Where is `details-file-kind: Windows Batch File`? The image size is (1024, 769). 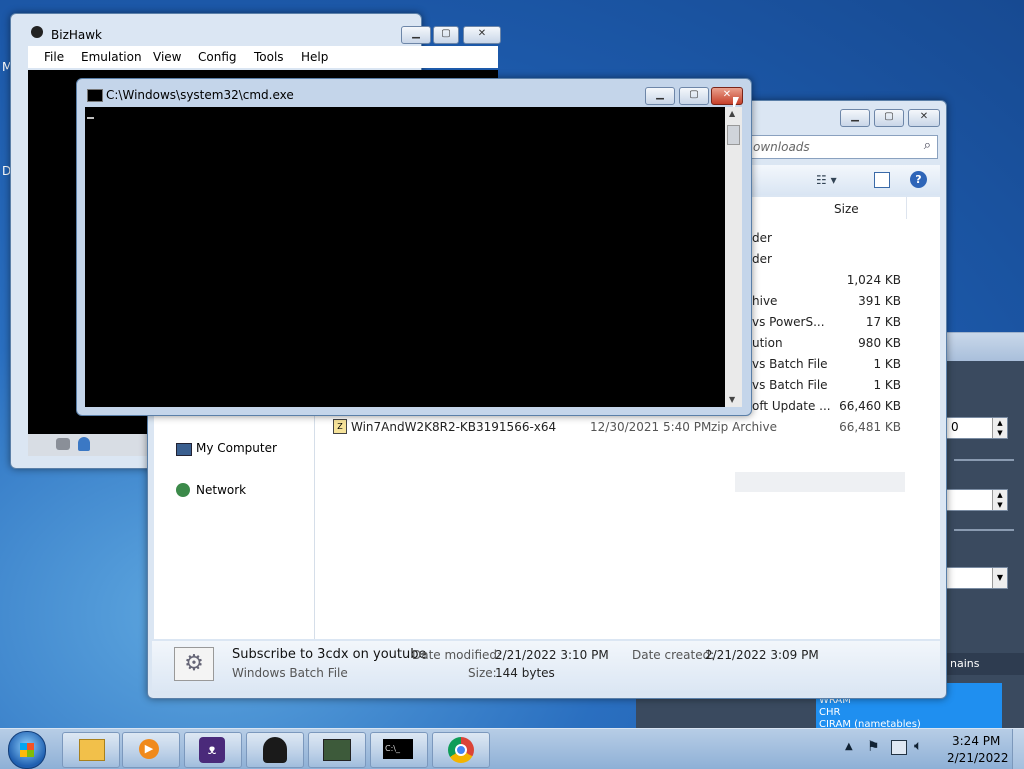 details-file-kind: Windows Batch File is located at coordinates (290, 673).